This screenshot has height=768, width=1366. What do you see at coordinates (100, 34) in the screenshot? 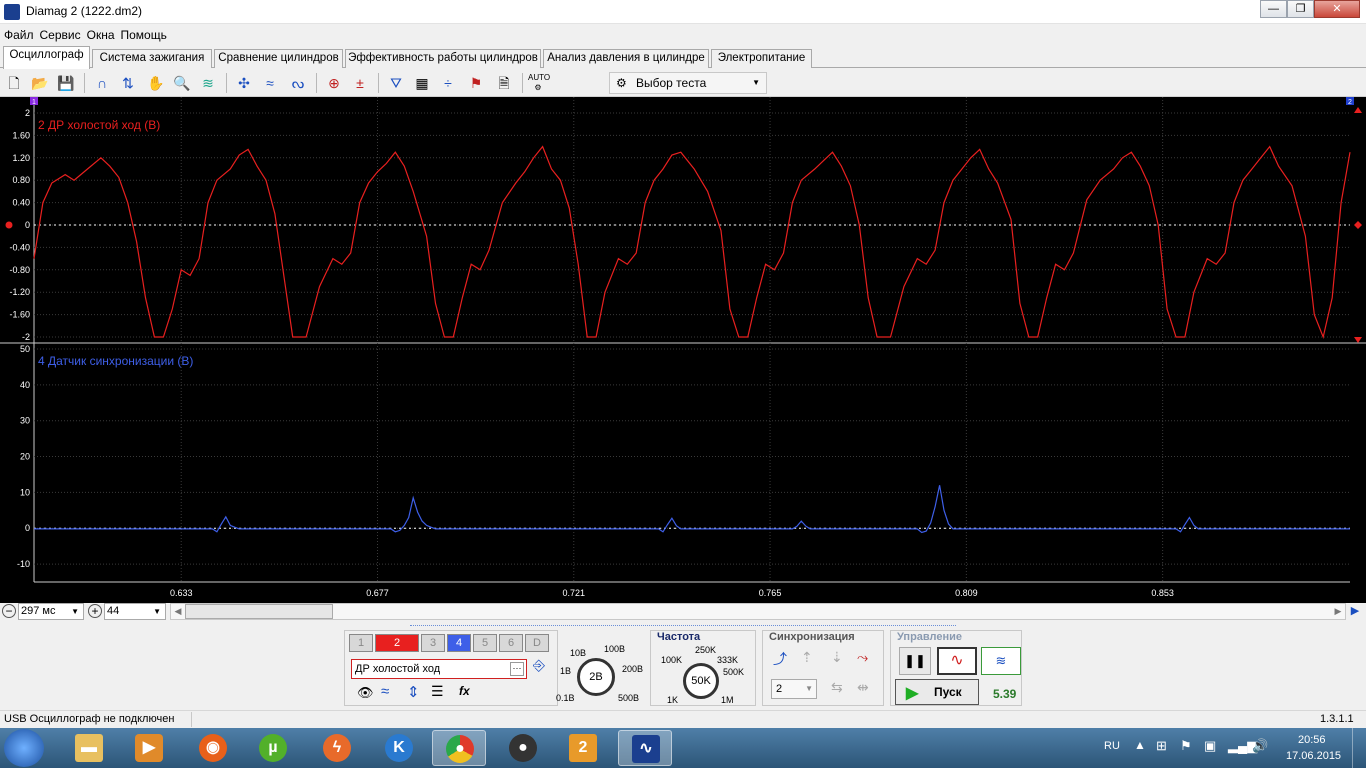
I see `menu-windows: Окна` at bounding box center [100, 34].